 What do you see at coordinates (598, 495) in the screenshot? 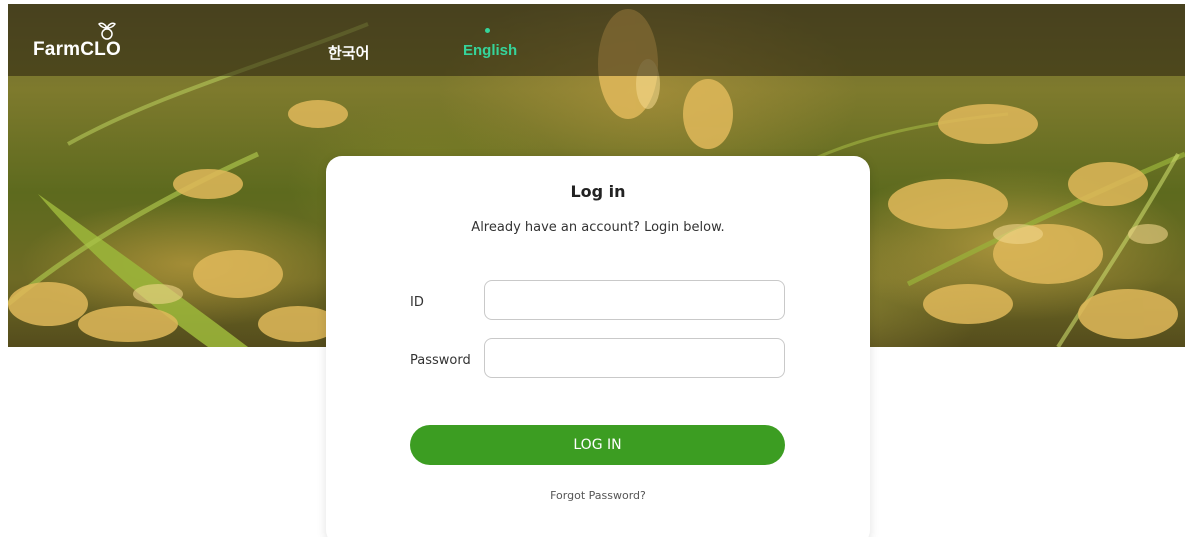
I see `forgot-password-link: Forgot Password?` at bounding box center [598, 495].